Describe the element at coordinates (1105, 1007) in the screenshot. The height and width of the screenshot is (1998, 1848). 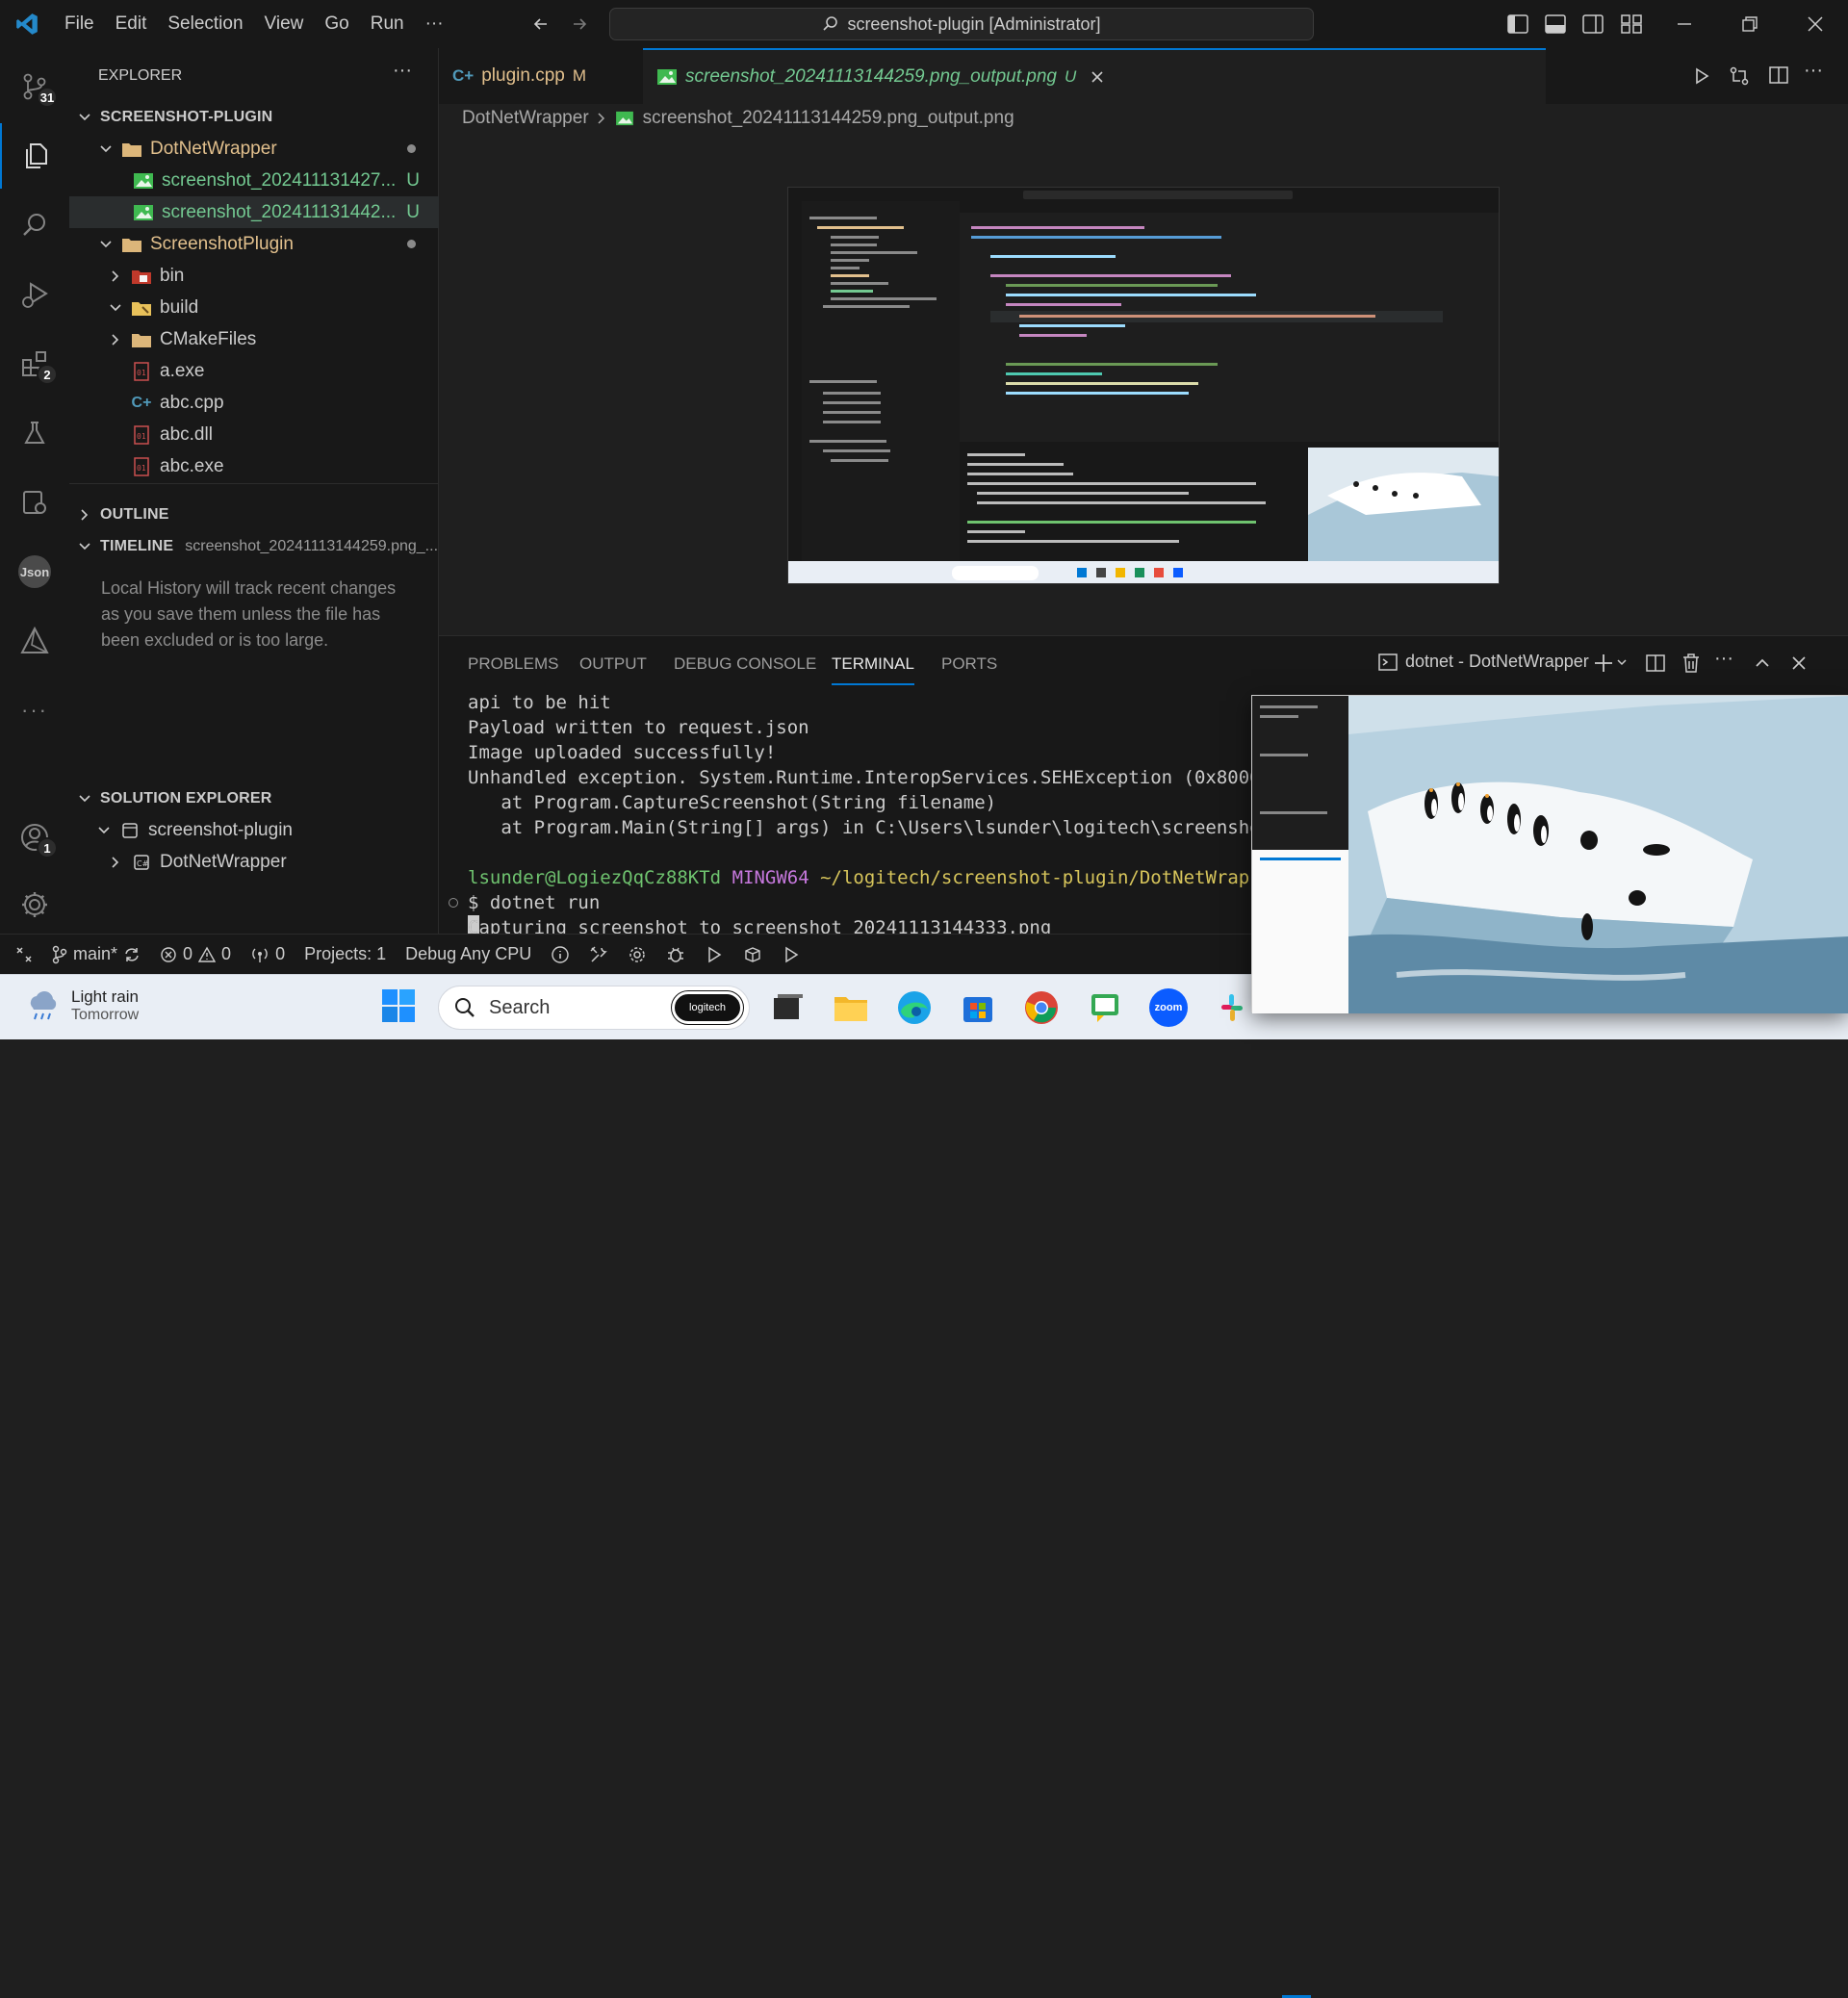
I see `chat-app-icon` at that location.